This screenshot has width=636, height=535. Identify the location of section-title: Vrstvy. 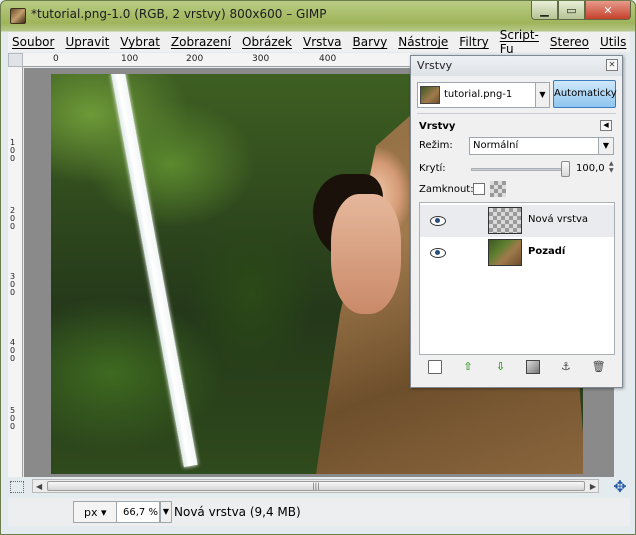
(437, 126).